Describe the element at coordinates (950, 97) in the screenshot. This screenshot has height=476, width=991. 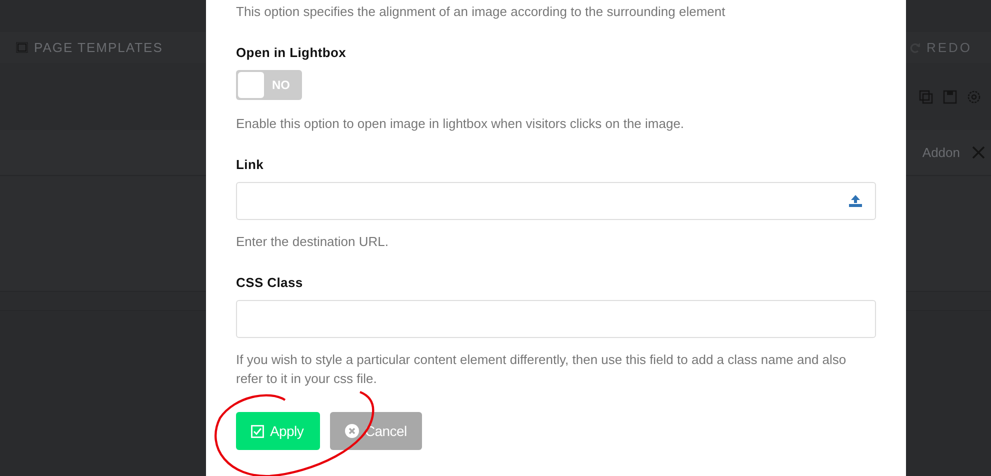
I see `save-icon` at that location.